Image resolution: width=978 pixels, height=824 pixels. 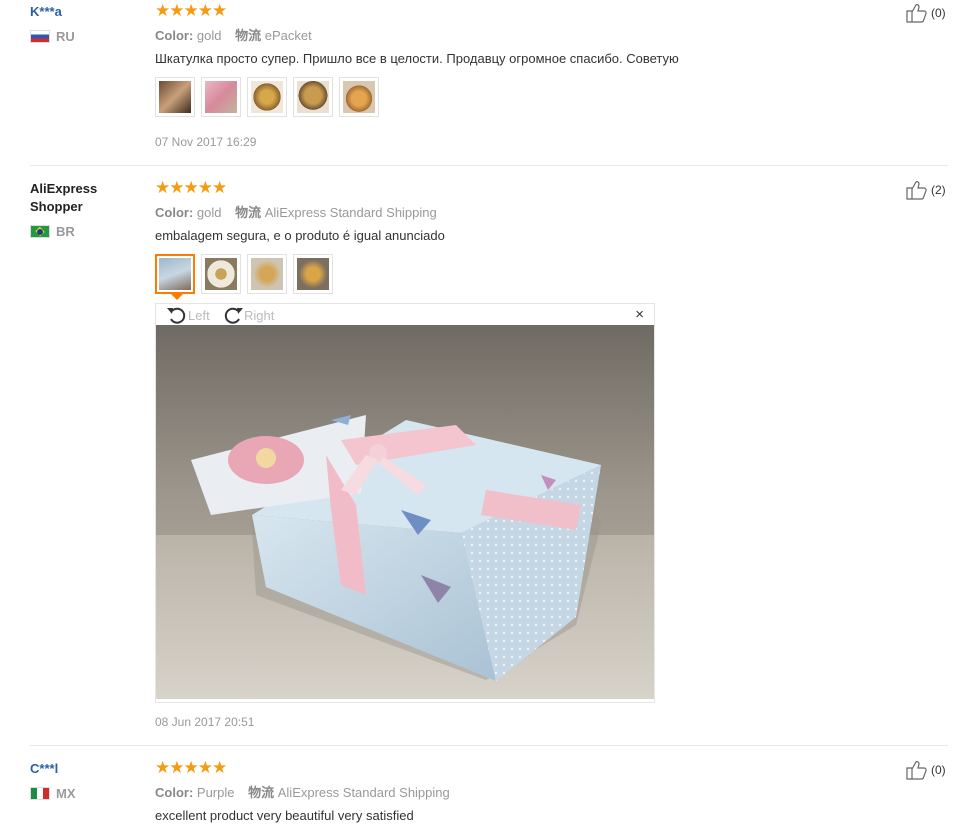 What do you see at coordinates (66, 793) in the screenshot?
I see `country-code: MX` at bounding box center [66, 793].